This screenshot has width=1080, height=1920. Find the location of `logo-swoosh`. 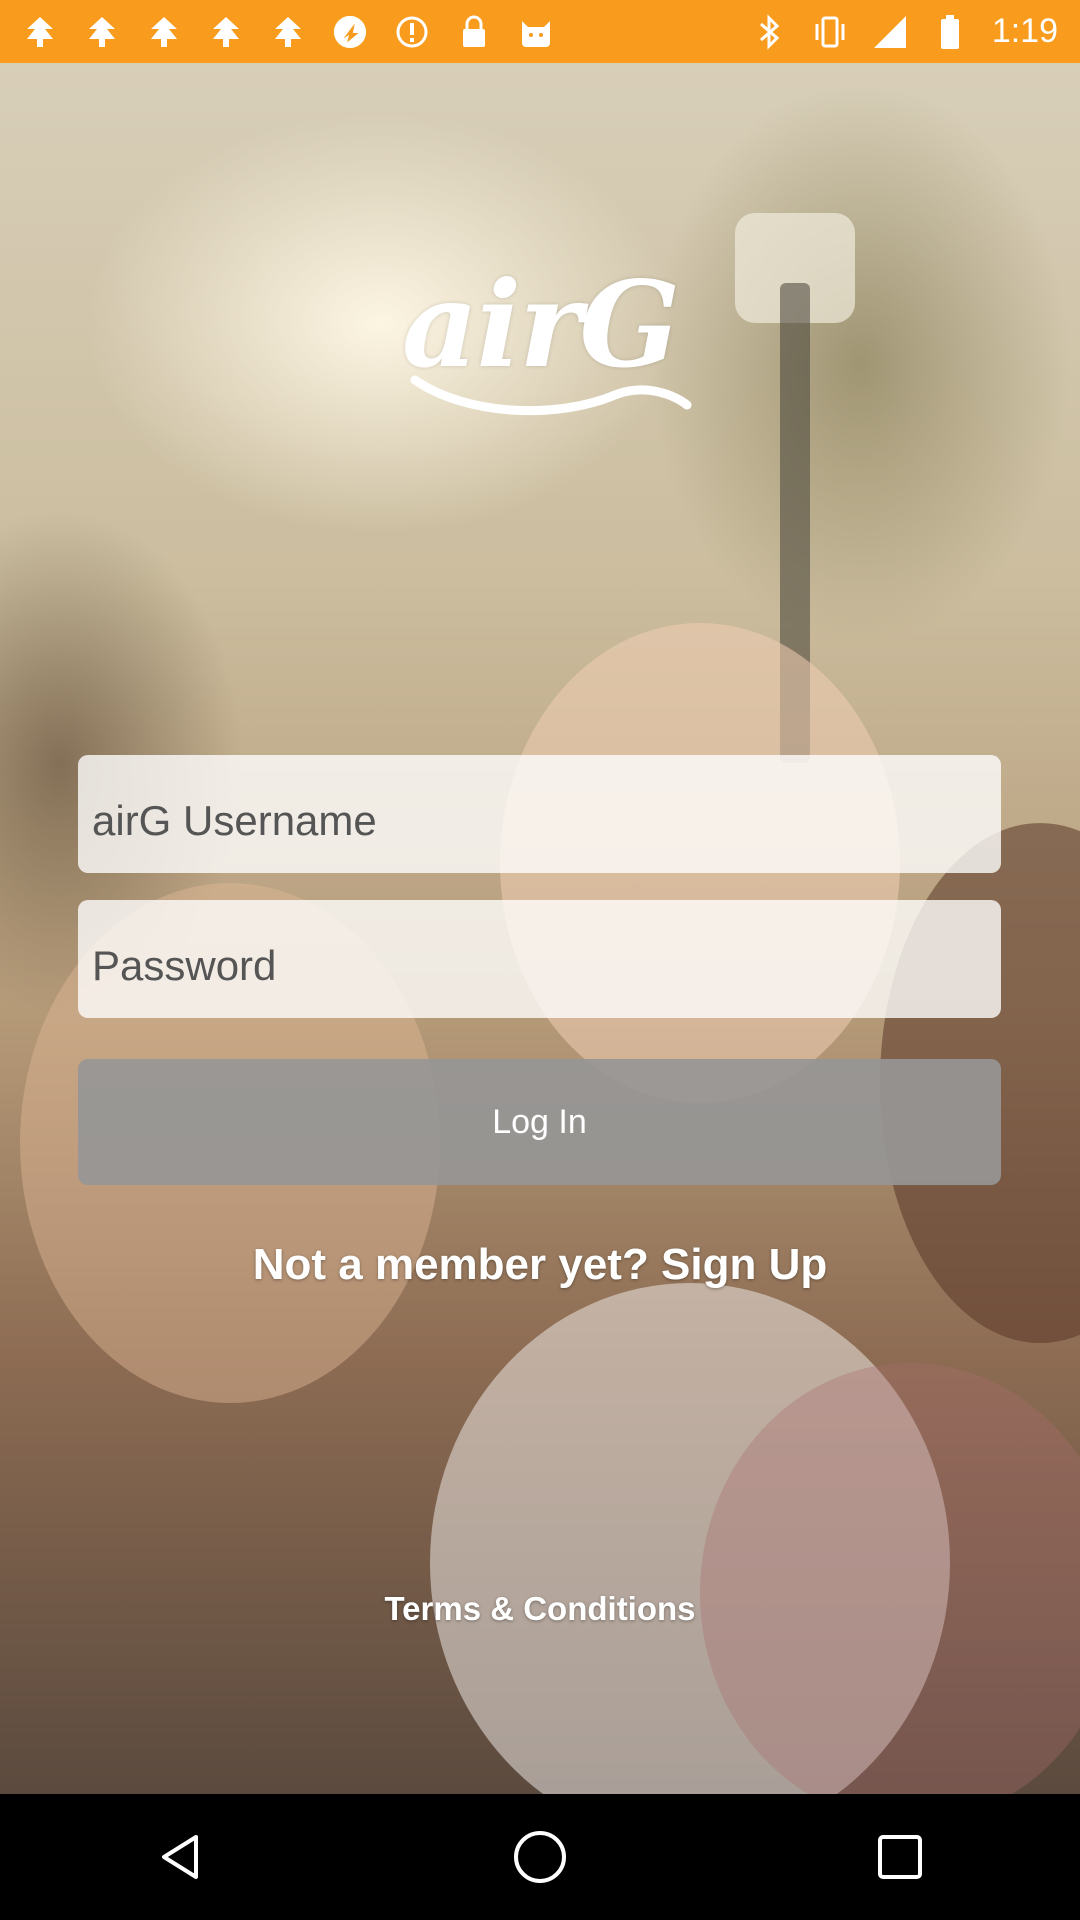

logo-swoosh is located at coordinates (551, 395).